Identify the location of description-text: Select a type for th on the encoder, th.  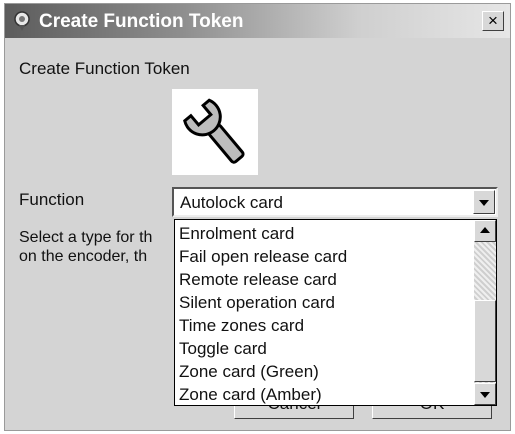
(99, 247).